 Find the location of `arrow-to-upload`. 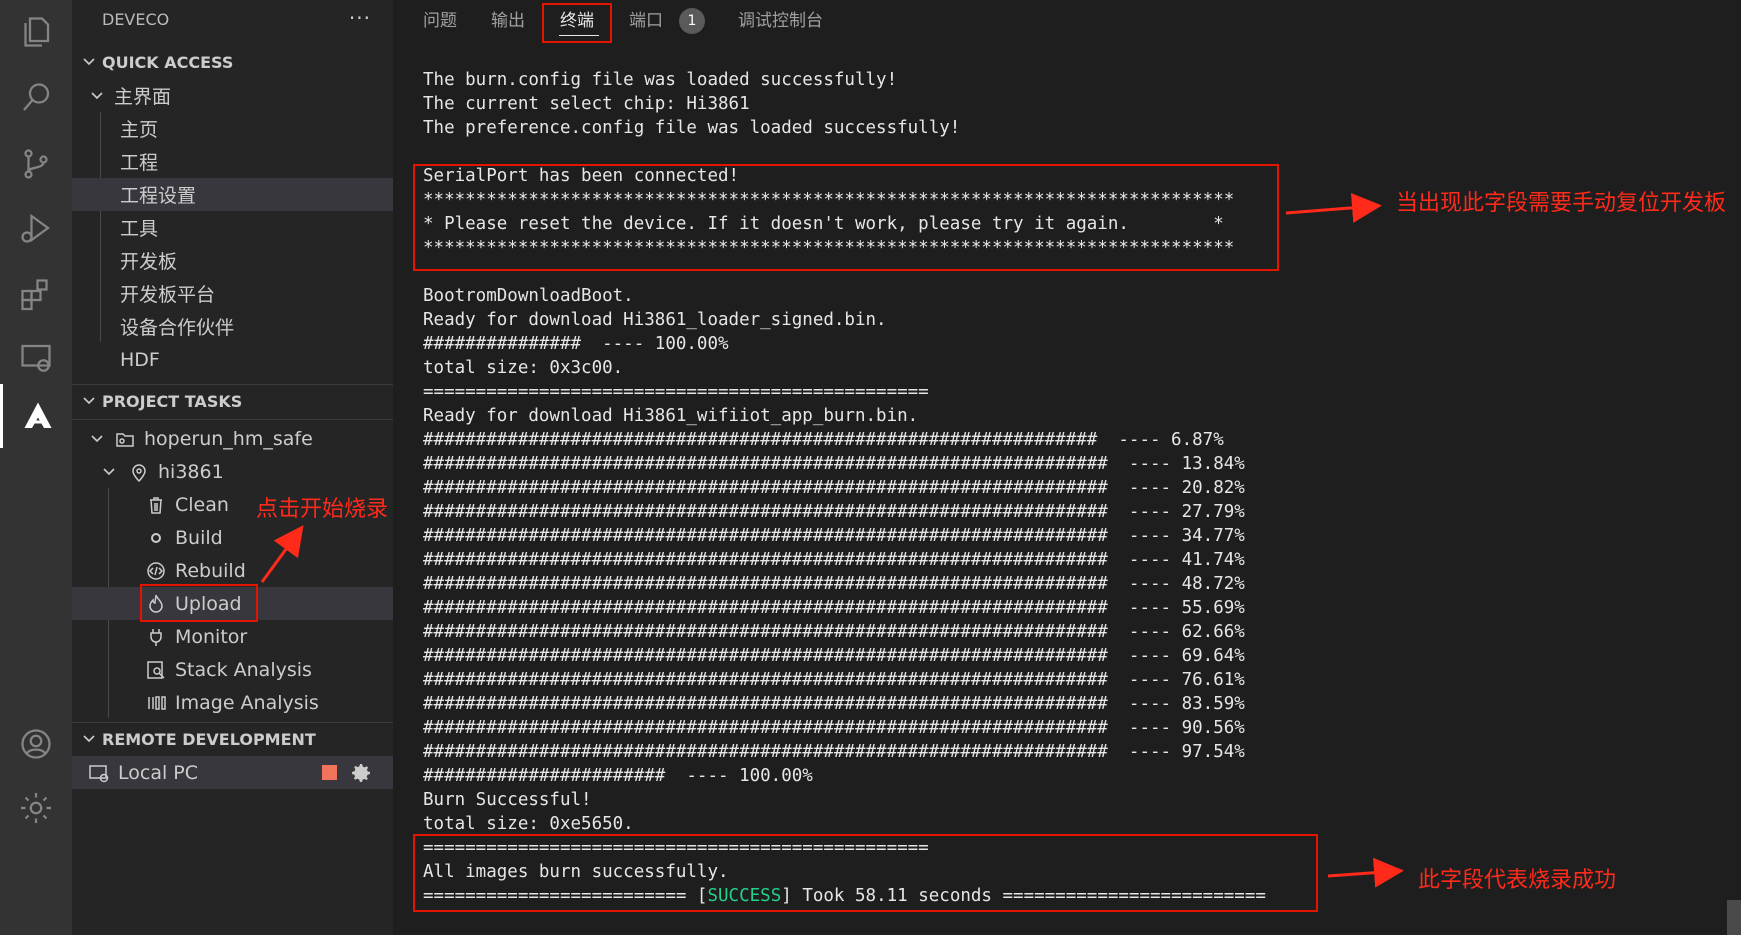

arrow-to-upload is located at coordinates (282, 554).